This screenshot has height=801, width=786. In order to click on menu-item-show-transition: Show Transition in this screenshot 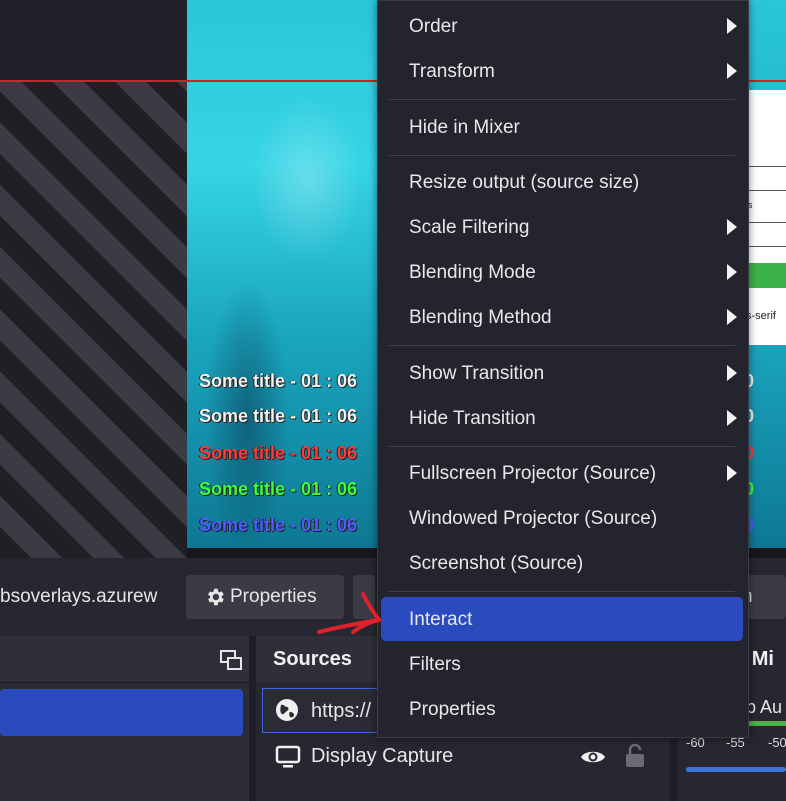, I will do `click(476, 374)`.